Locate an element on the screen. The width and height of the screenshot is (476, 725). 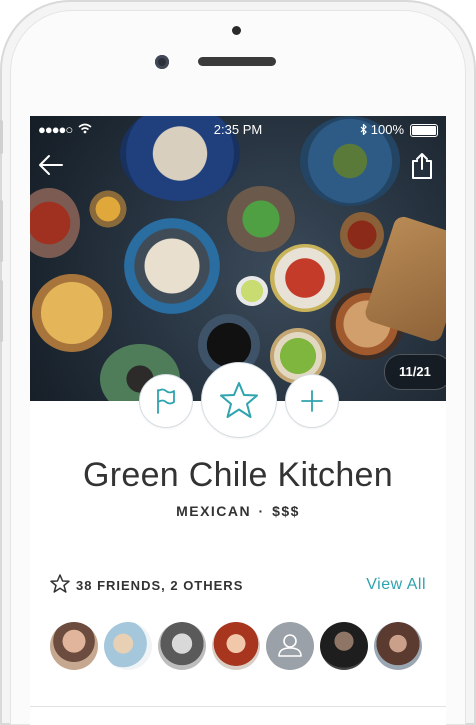
back-button is located at coordinates (52, 166).